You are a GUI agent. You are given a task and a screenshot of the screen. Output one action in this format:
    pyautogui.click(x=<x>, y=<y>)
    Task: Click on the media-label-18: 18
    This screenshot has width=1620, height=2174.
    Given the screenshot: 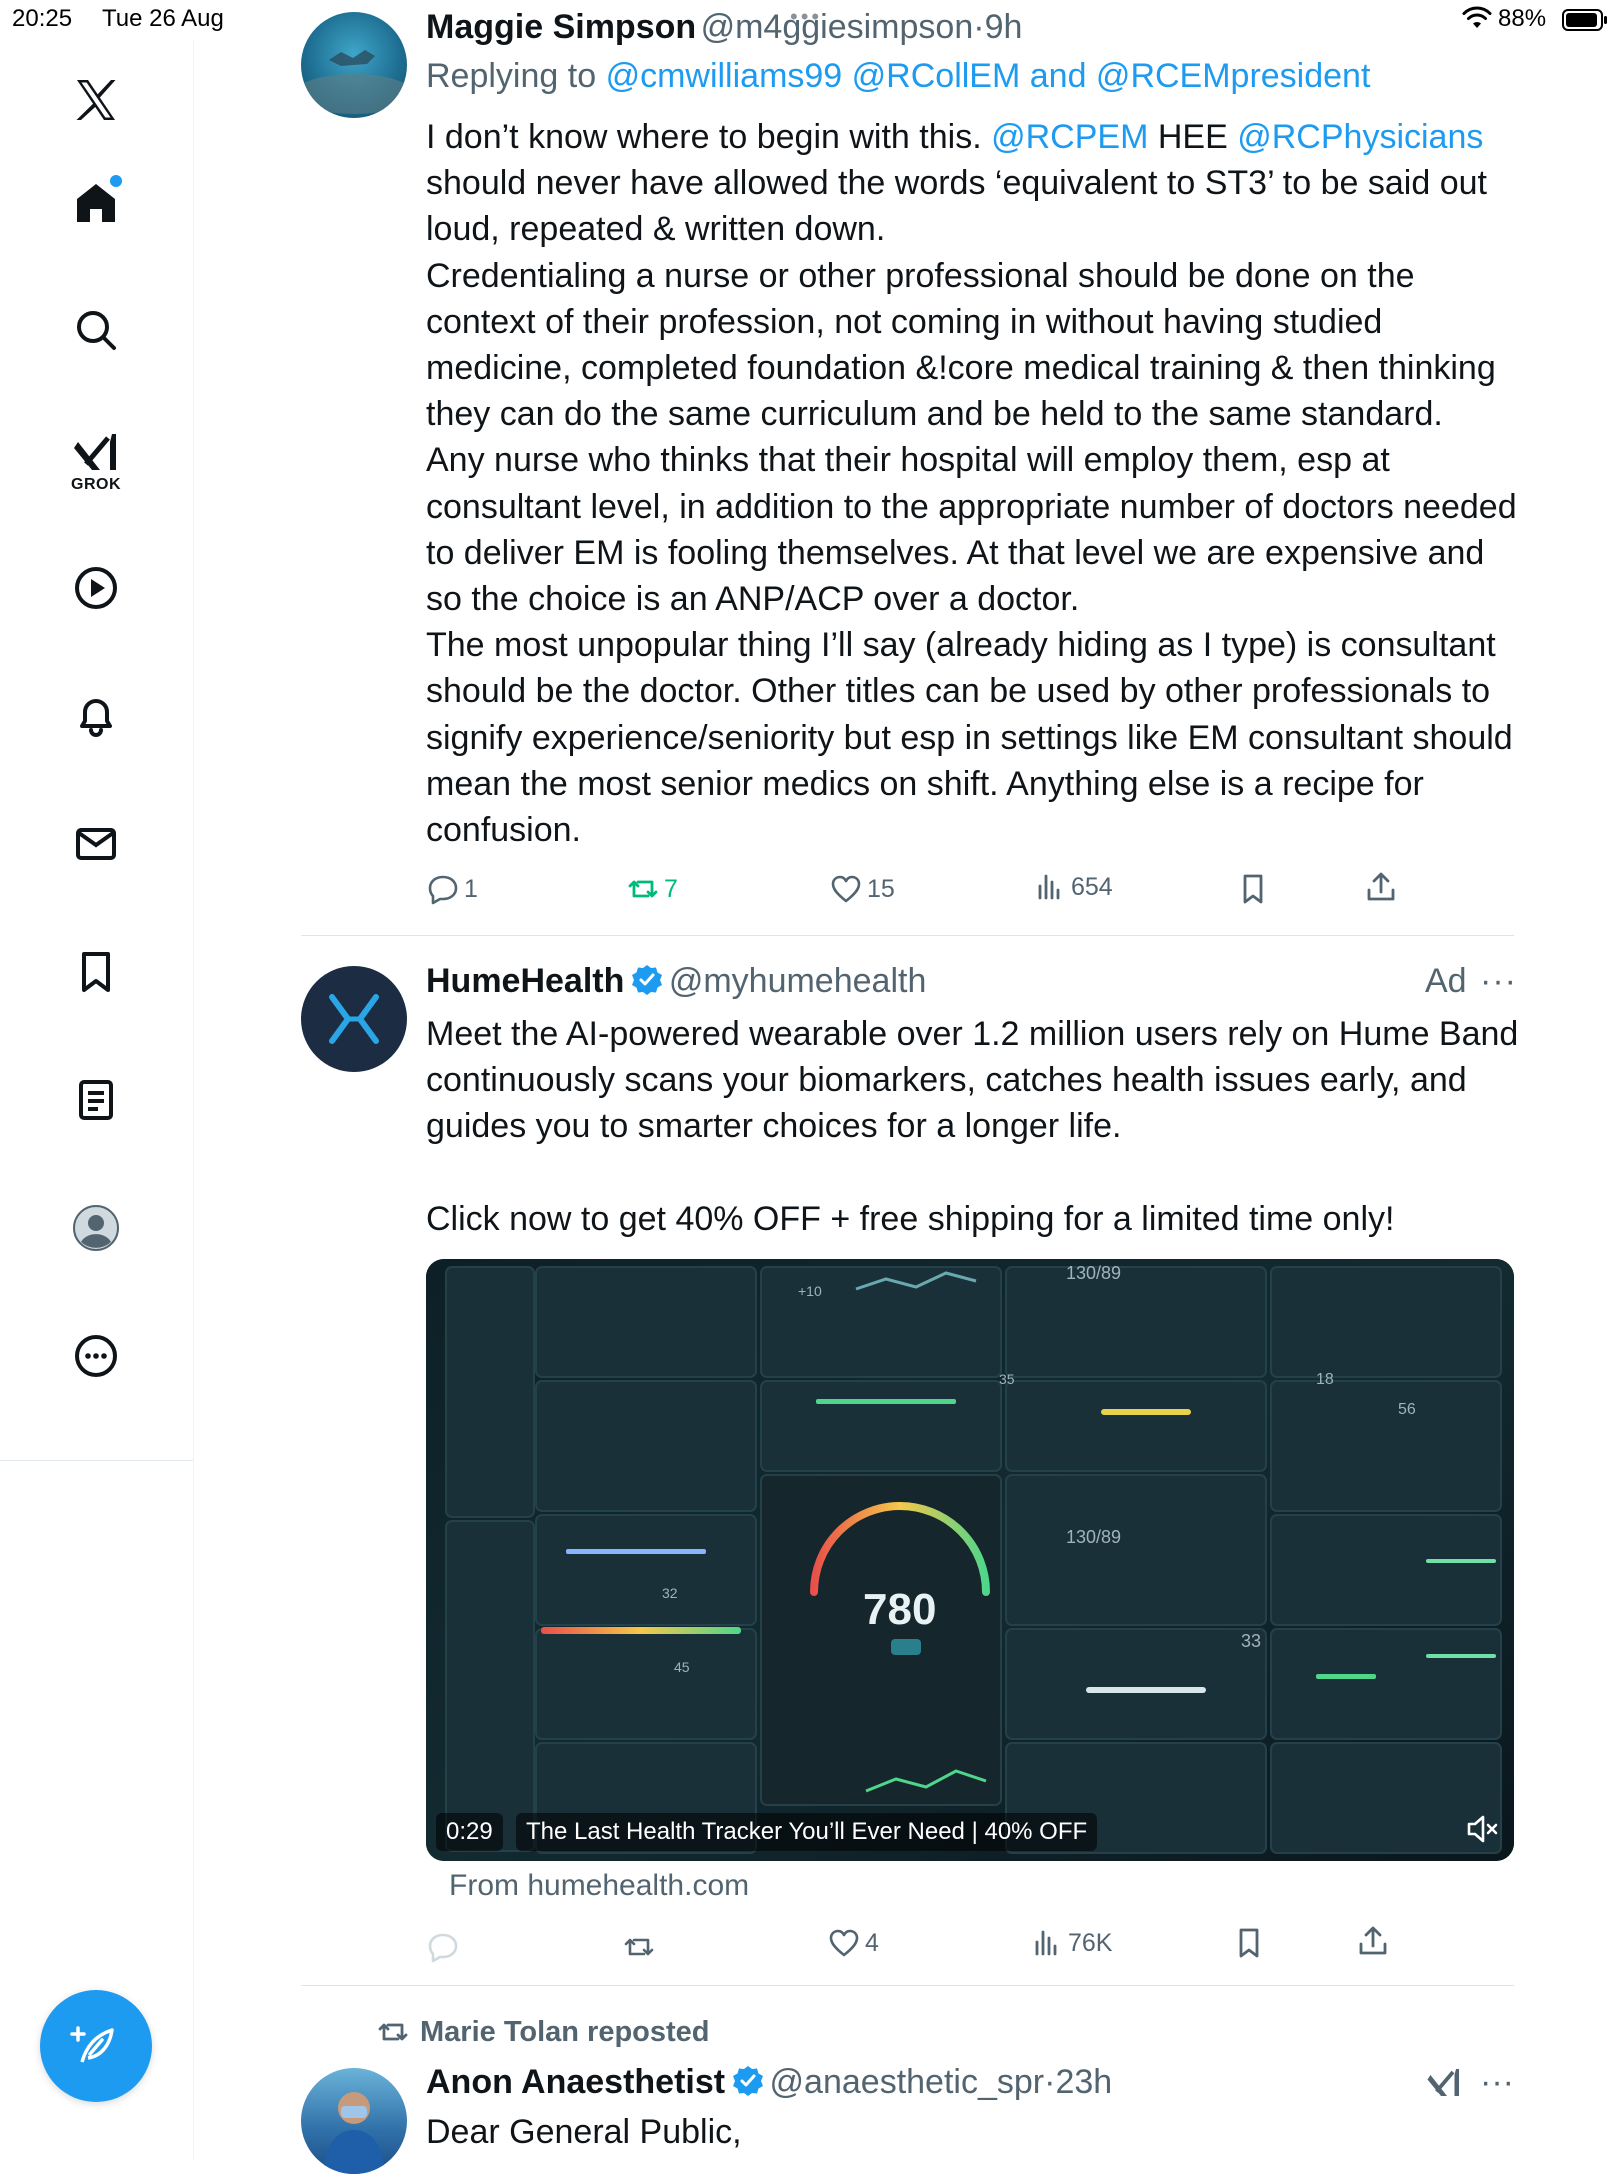 What is the action you would take?
    pyautogui.click(x=1325, y=1379)
    